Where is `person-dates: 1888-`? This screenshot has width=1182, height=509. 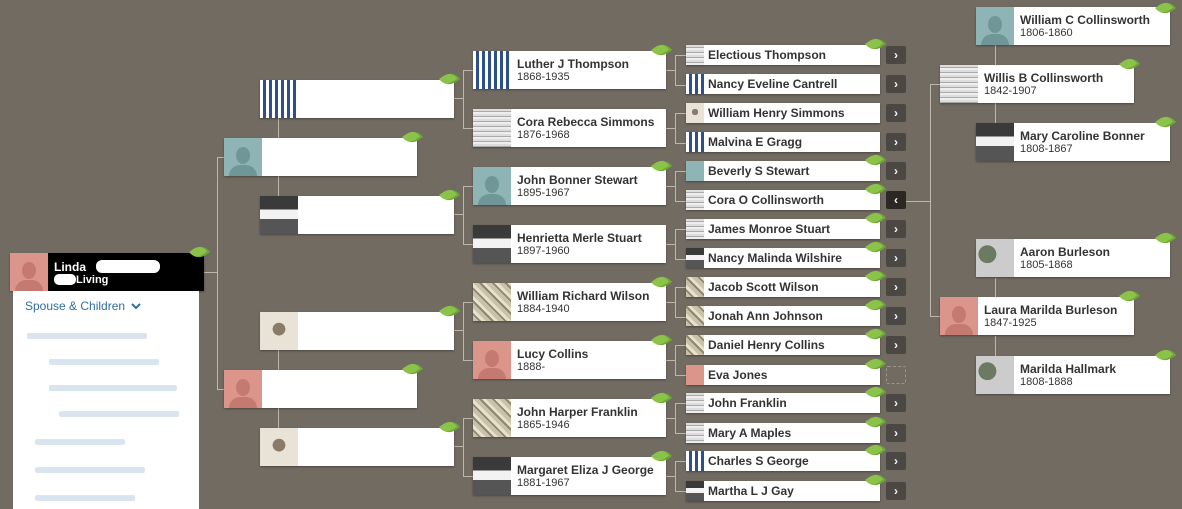
person-dates: 1888- is located at coordinates (531, 367).